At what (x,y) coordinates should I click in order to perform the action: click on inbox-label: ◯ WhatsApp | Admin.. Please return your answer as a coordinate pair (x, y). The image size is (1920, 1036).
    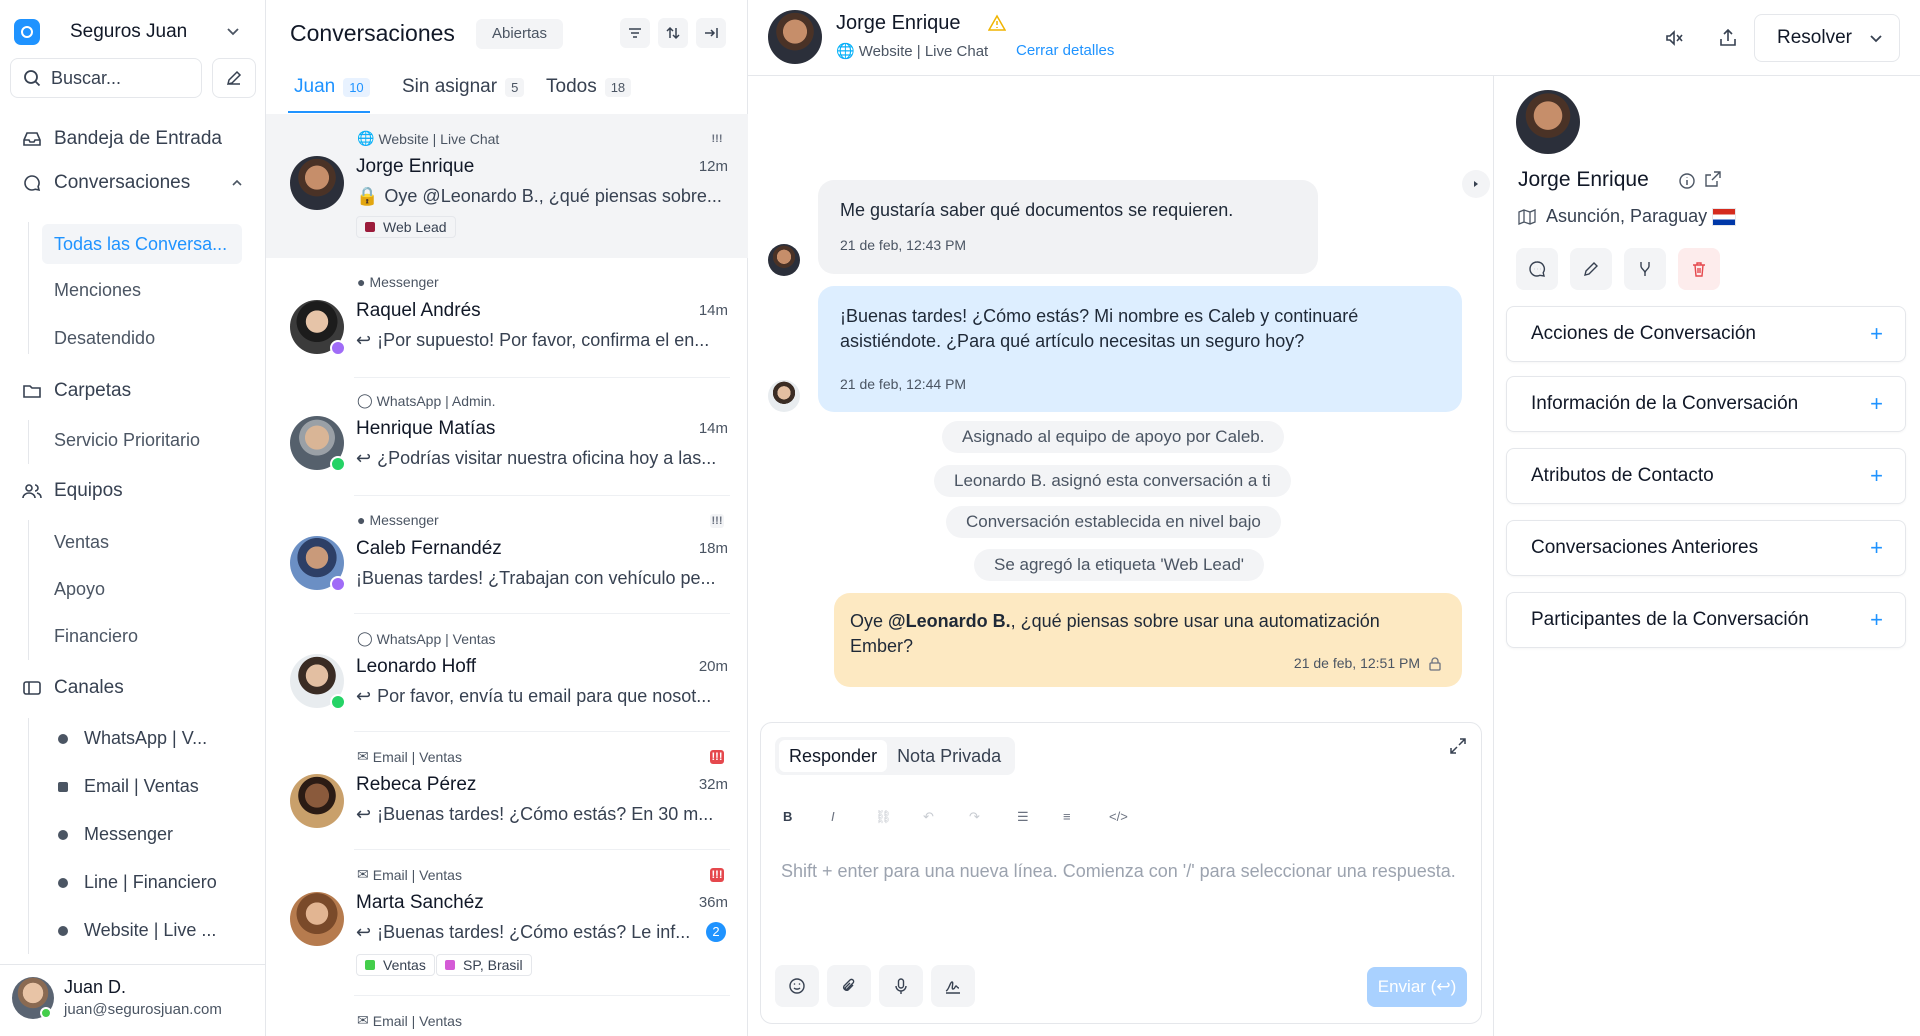
    Looking at the image, I should click on (426, 400).